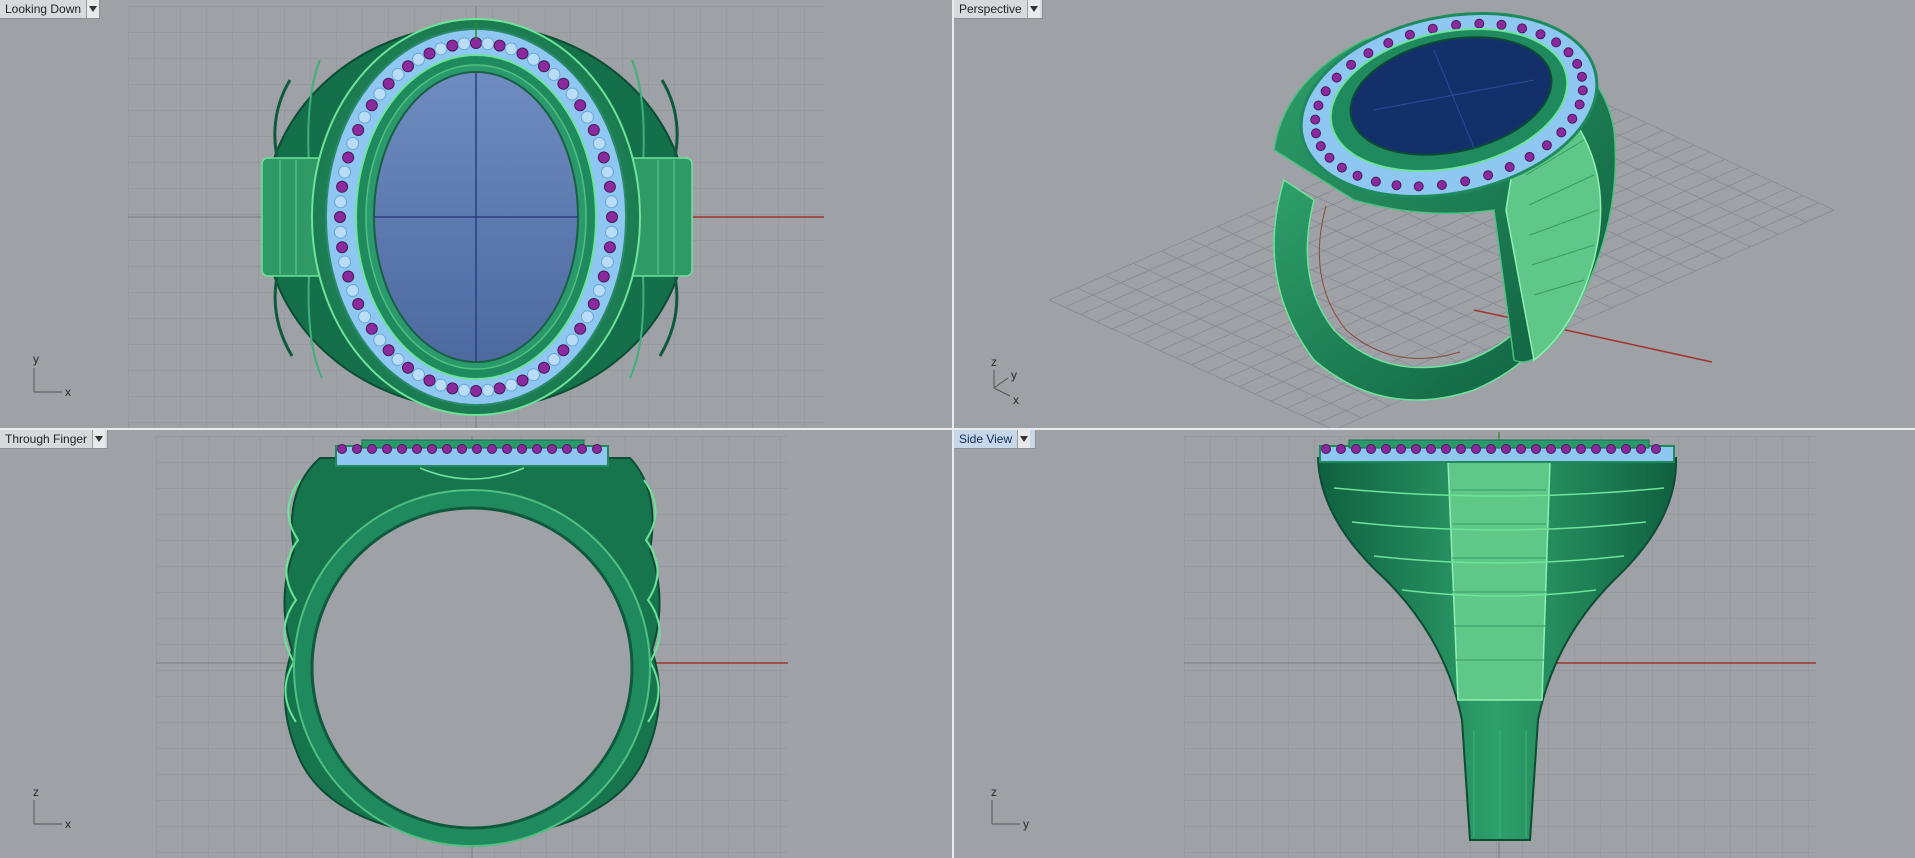 The height and width of the screenshot is (858, 1915). Describe the element at coordinates (957, 429) in the screenshot. I see `viewport-splitter-horizontal` at that location.